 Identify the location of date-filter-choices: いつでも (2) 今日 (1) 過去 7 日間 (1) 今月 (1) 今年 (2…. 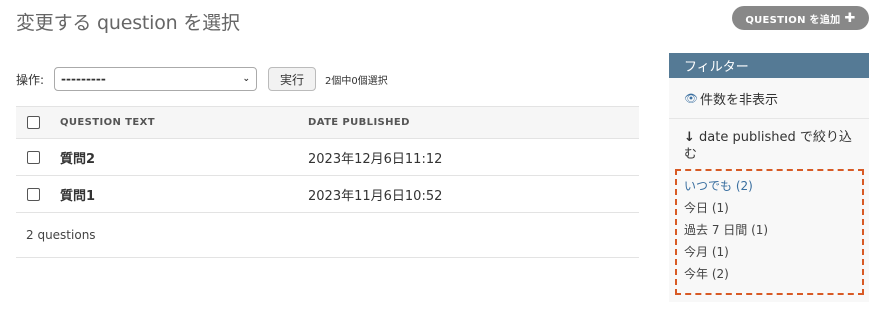
(769, 232).